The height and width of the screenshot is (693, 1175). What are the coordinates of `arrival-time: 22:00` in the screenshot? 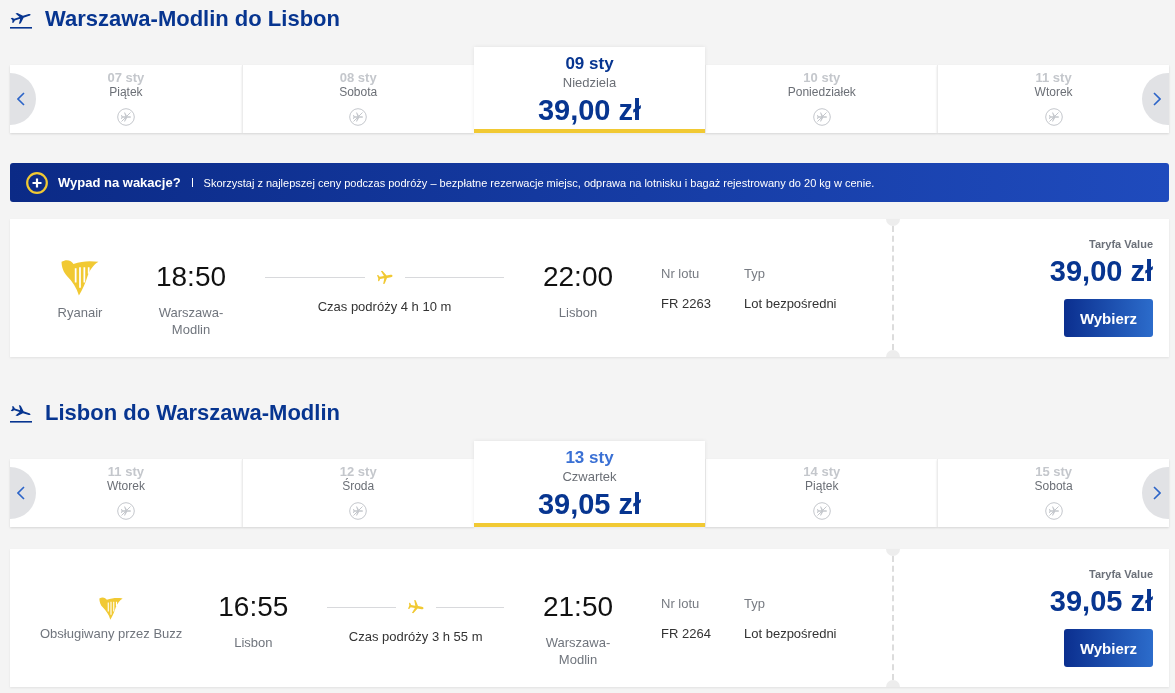 It's located at (578, 277).